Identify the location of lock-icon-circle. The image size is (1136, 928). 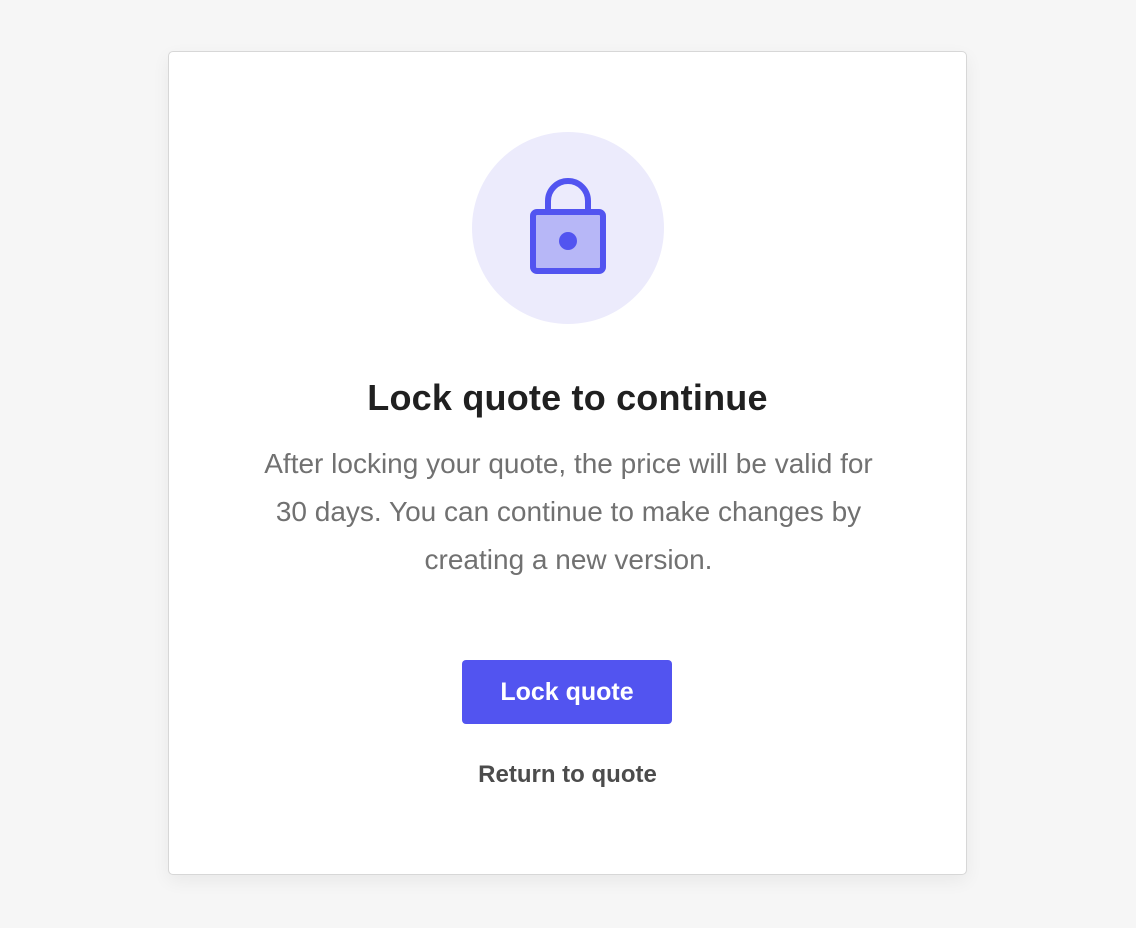
(568, 228).